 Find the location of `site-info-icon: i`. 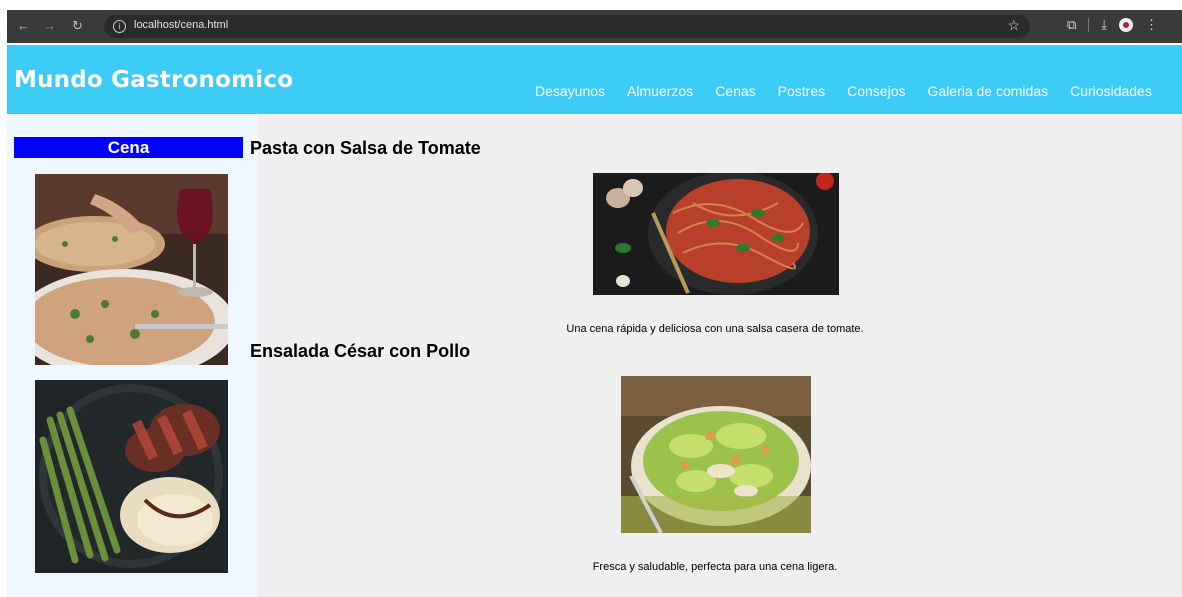

site-info-icon: i is located at coordinates (119, 26).